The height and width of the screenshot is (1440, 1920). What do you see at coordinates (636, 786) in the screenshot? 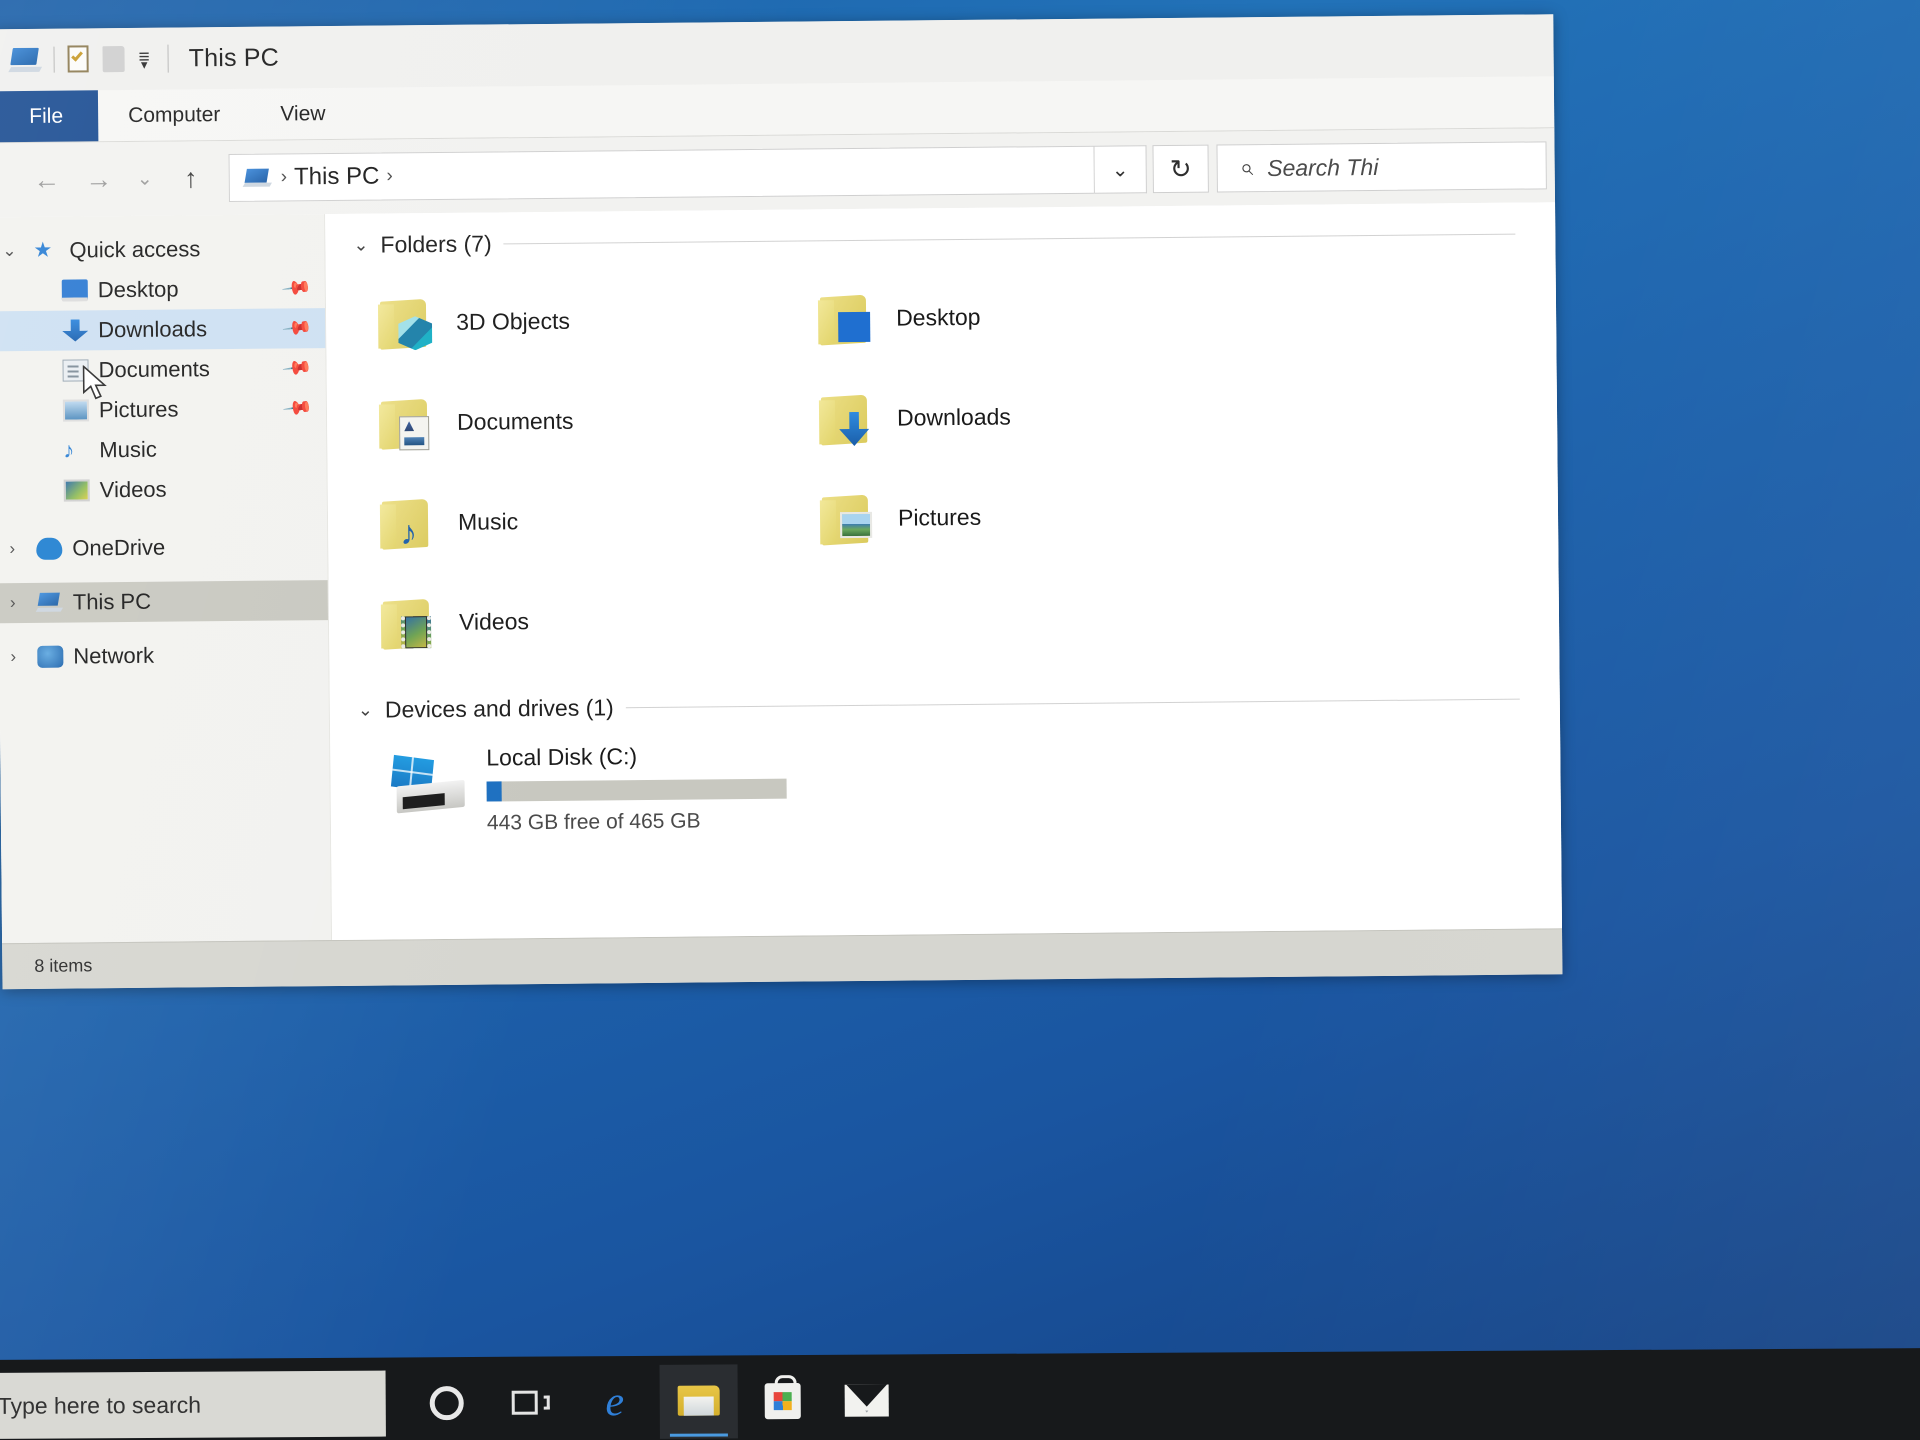
I see `drive-info: Local Disk (C:) 443 GB free of 465 GB` at bounding box center [636, 786].